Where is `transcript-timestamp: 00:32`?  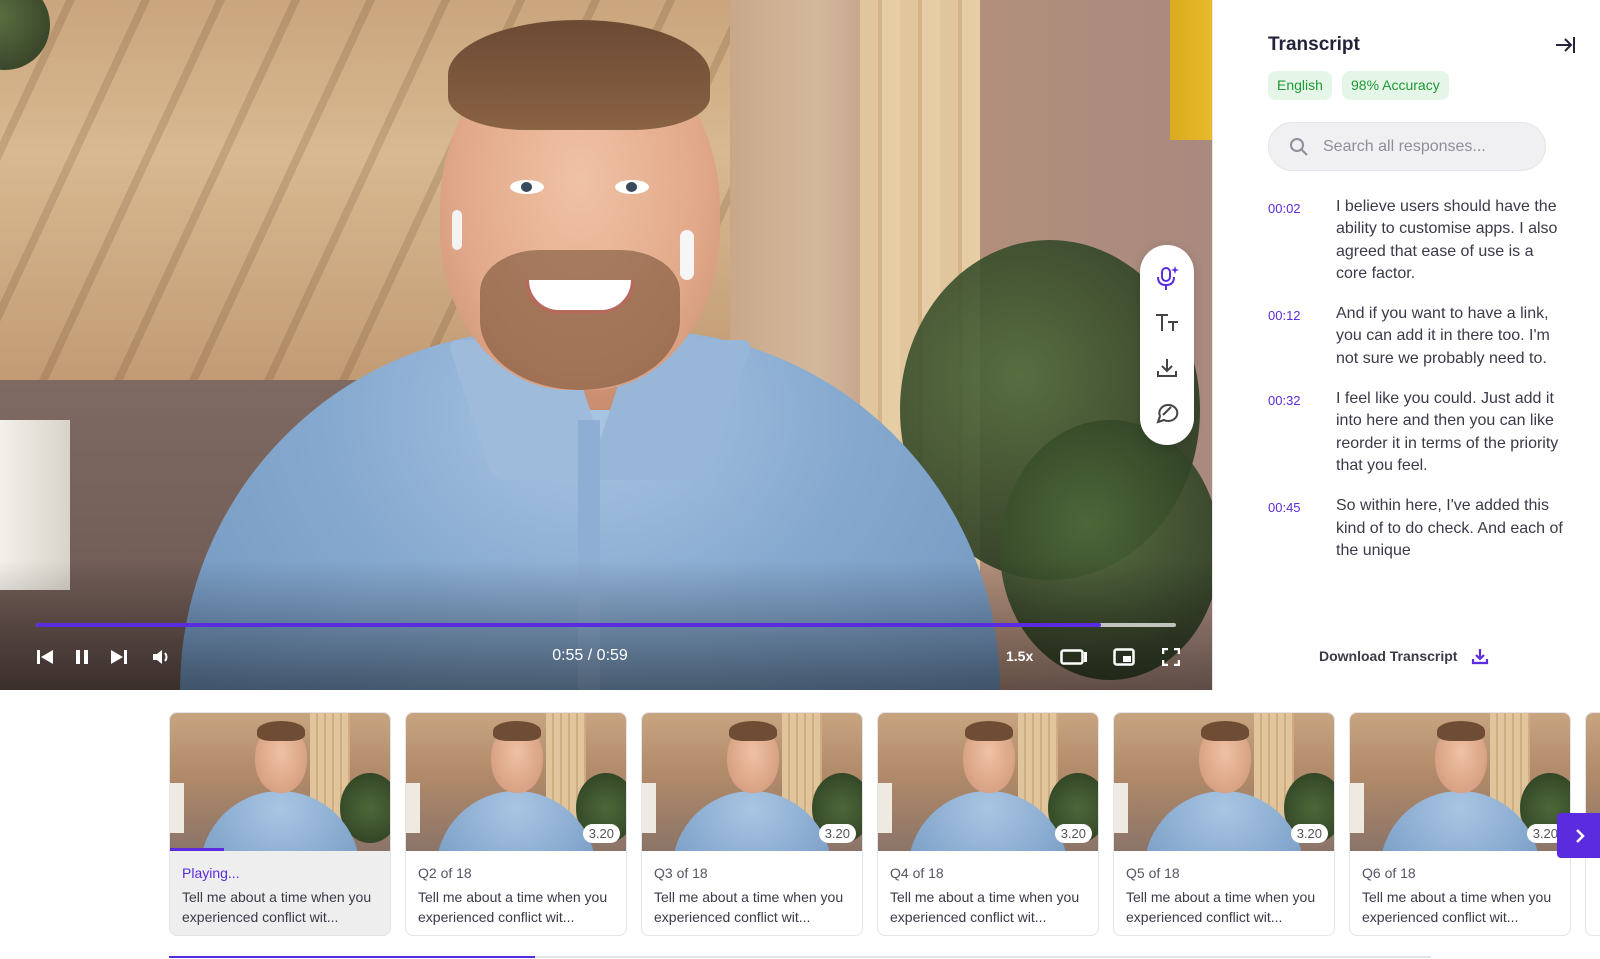
transcript-timestamp: 00:32 is located at coordinates (1302, 432).